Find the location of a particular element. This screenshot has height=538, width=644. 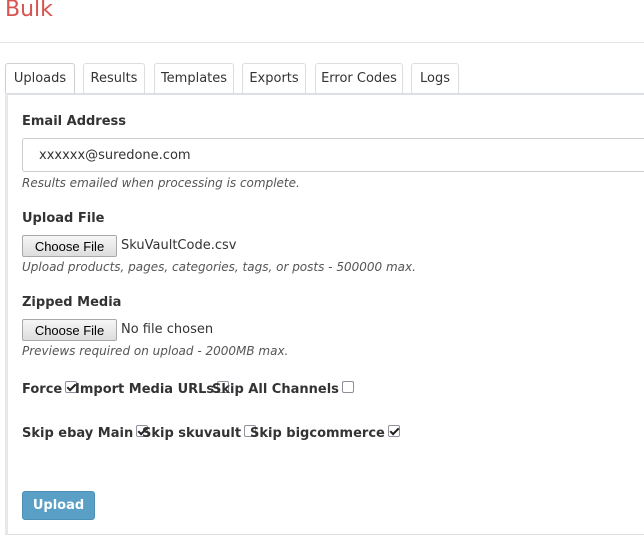

skip-all-channels-label: Skip All Channels is located at coordinates (275, 389).